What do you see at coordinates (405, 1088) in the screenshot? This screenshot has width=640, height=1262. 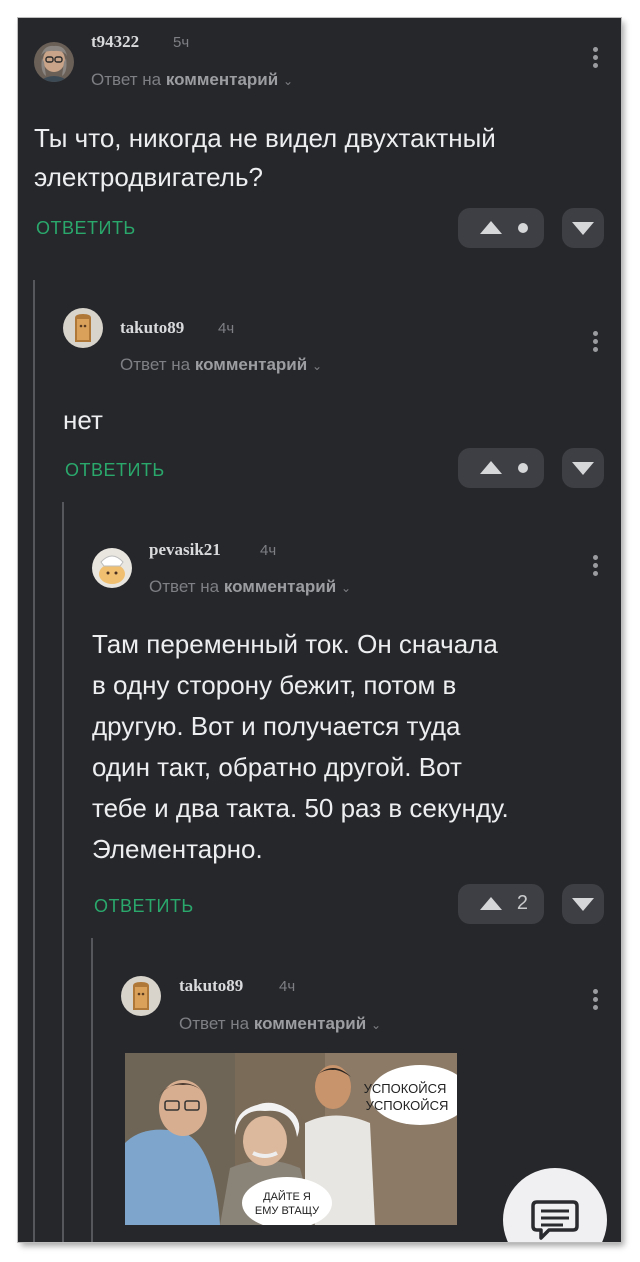 I see `meme-caption-top-1: УСПОКОЙСЯ` at bounding box center [405, 1088].